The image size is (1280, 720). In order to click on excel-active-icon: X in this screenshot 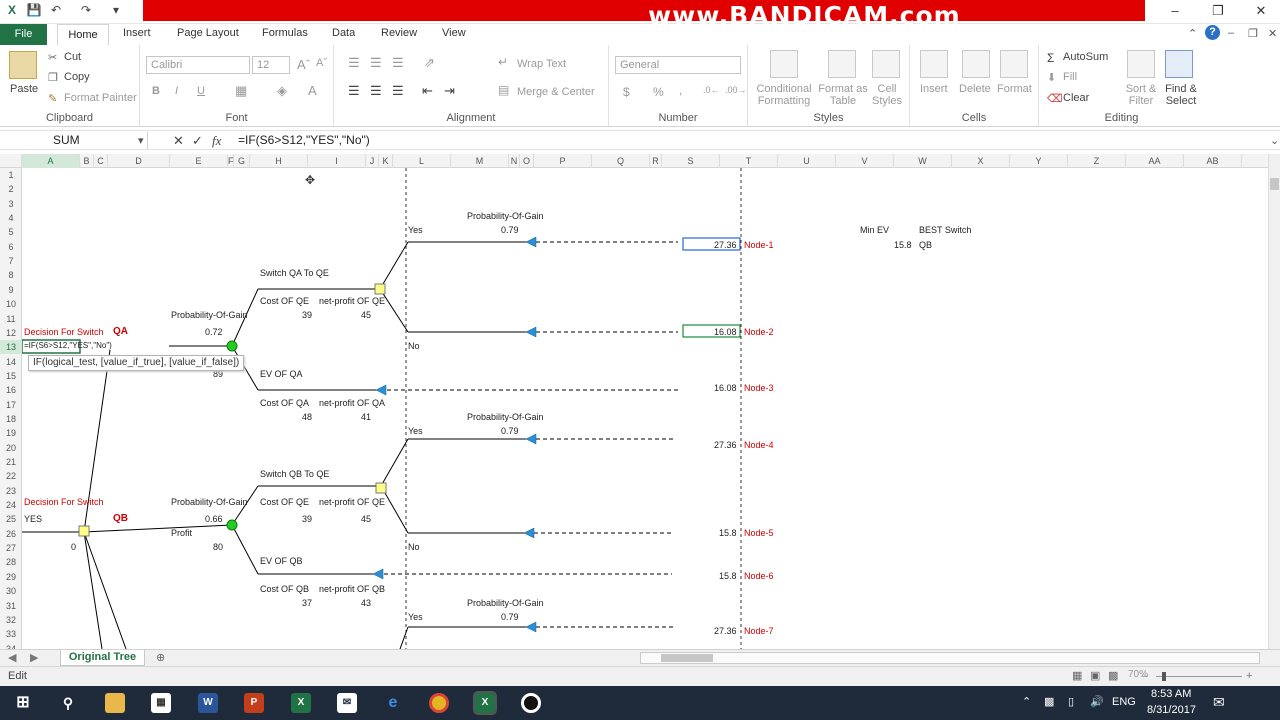, I will do `click(485, 703)`.